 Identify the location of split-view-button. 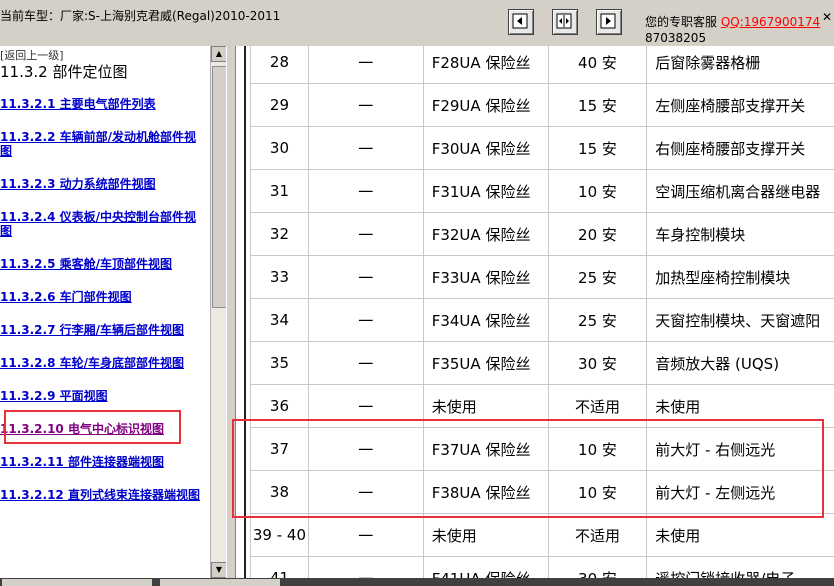
(565, 22).